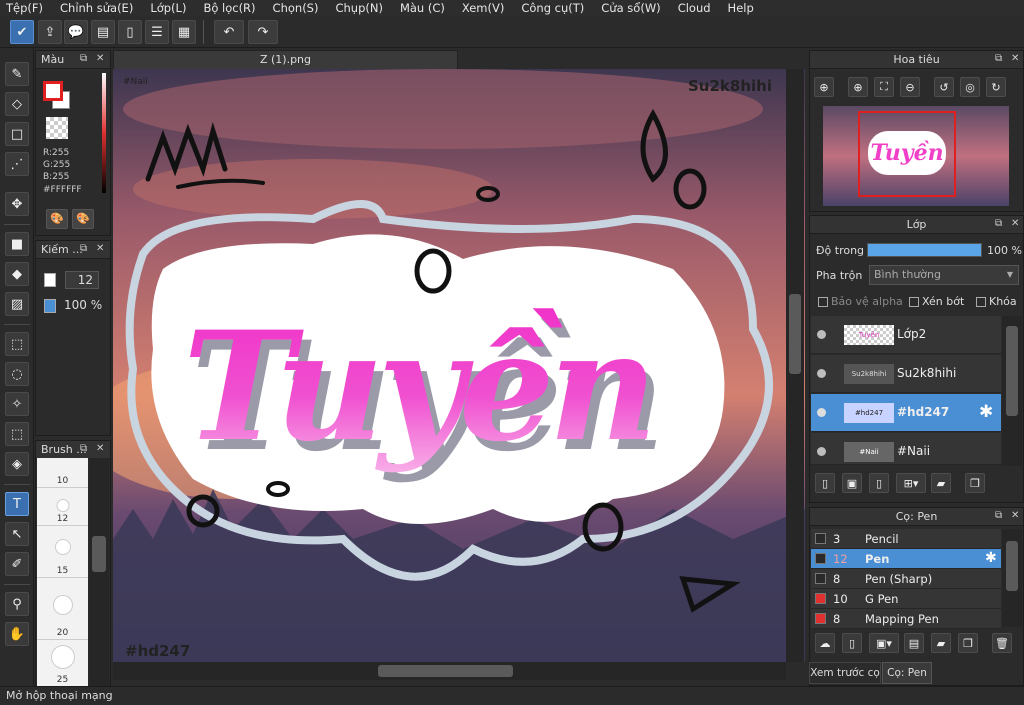 Image resolution: width=1024 pixels, height=705 pixels. I want to click on tab-brush-preview: Xem trước cọ, so click(845, 673).